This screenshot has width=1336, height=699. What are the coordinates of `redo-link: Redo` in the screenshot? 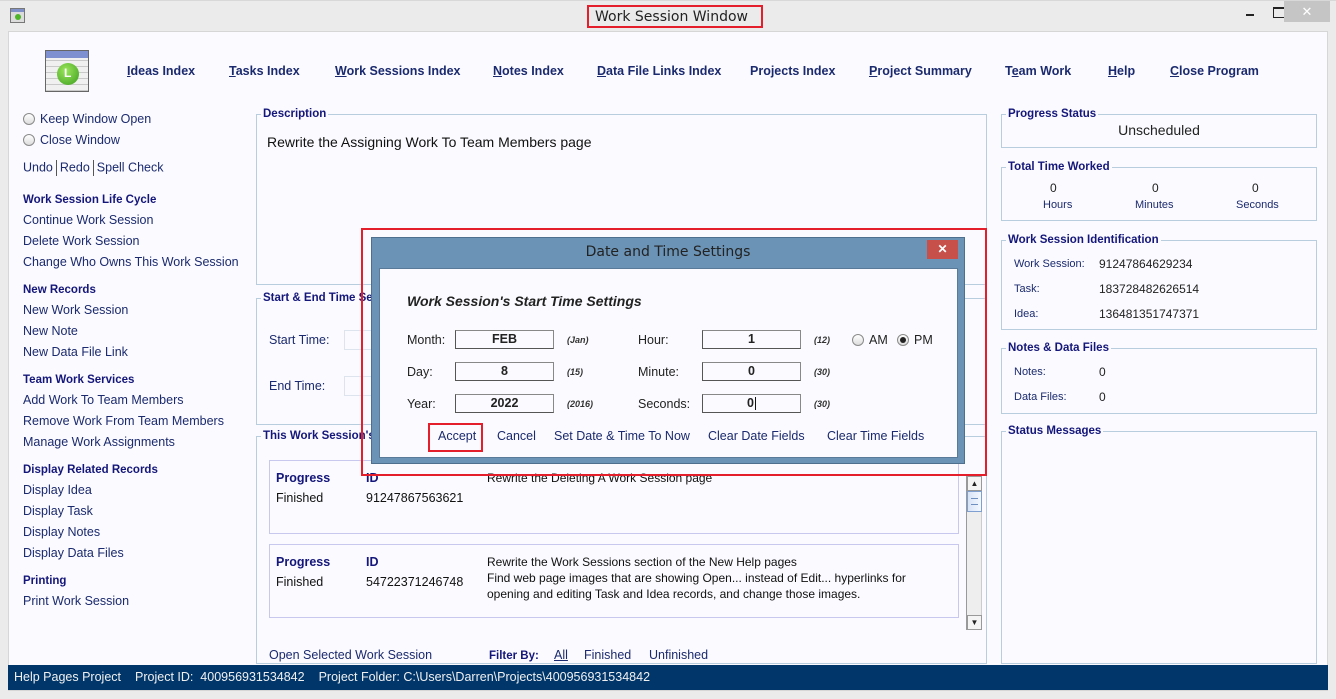 It's located at (75, 167).